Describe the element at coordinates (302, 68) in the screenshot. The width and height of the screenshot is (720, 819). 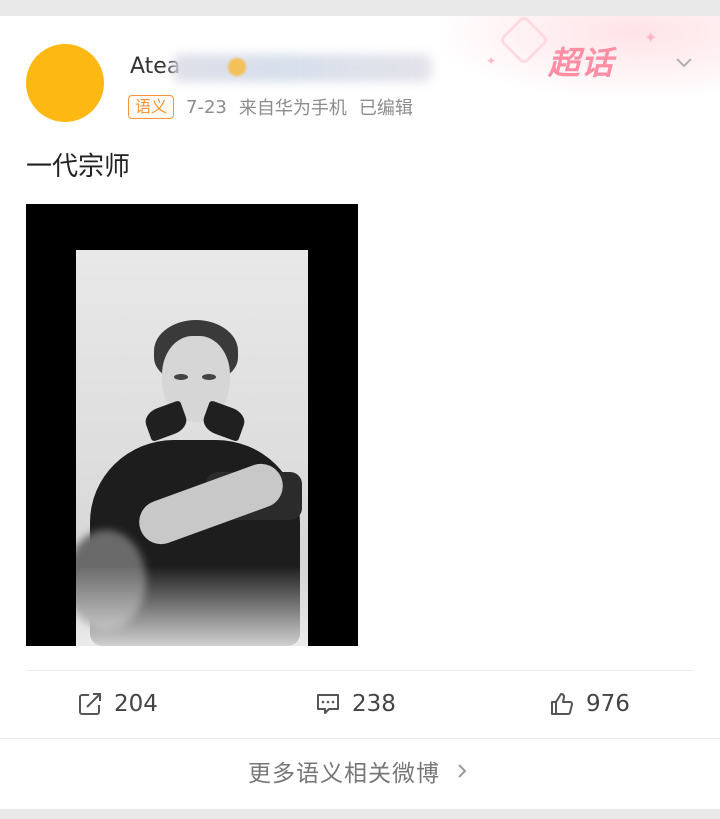
I see `username-redacted` at that location.